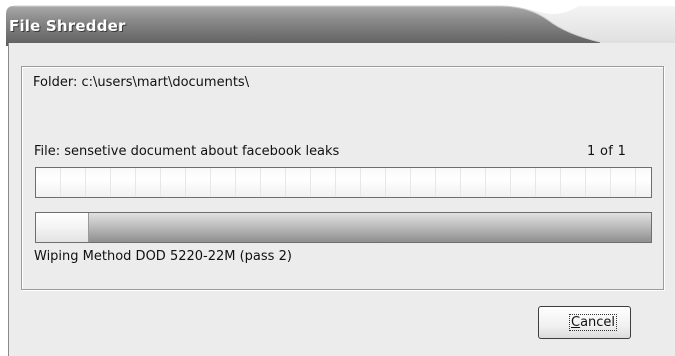 This screenshot has height=356, width=675. I want to click on file-progress-ticks, so click(343, 182).